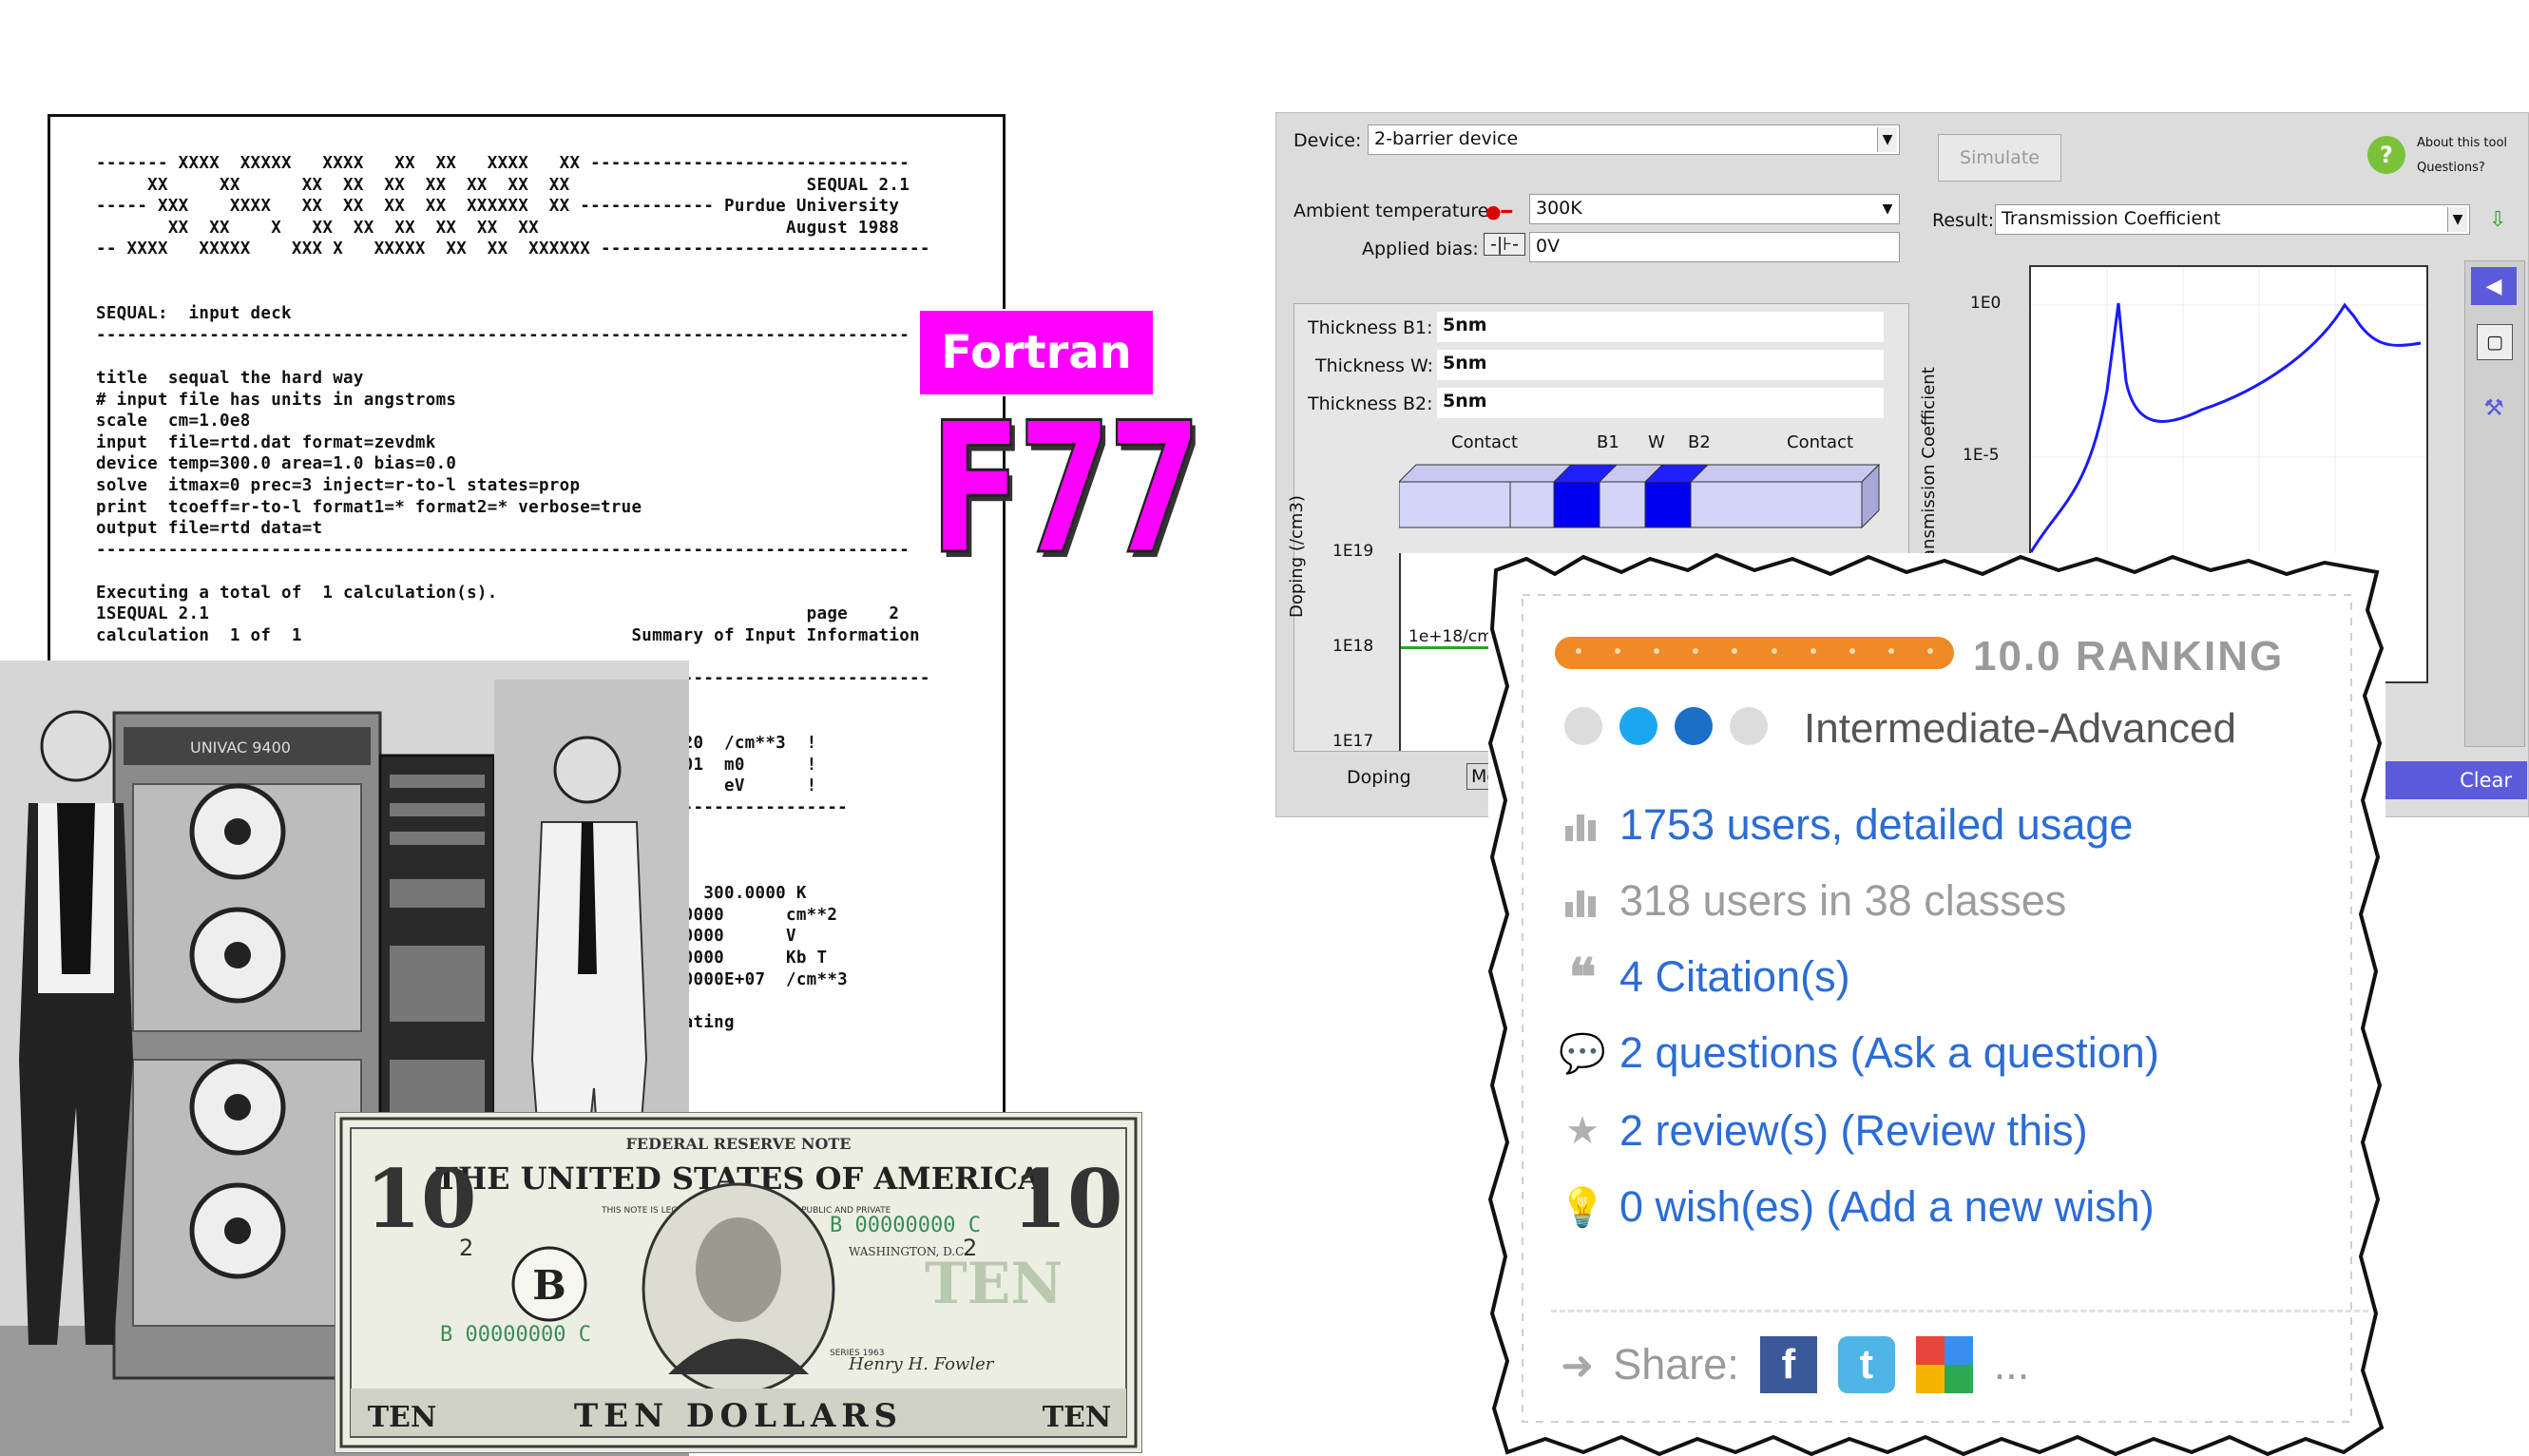 The height and width of the screenshot is (1456, 2529). I want to click on skill-level-text: Intermediate-Advanced, so click(2020, 728).